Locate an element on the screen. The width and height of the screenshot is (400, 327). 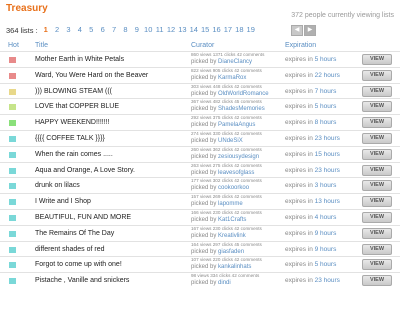
hotness-indicator is located at coordinates (12, 249).